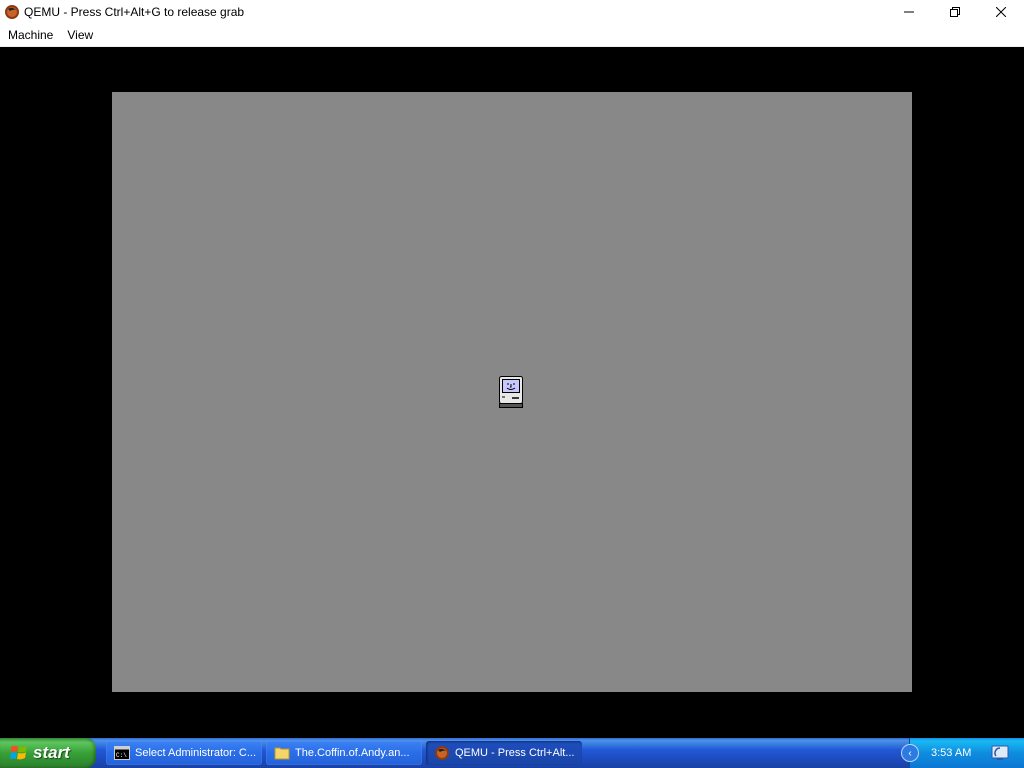  I want to click on happy-mac-icon, so click(511, 392).